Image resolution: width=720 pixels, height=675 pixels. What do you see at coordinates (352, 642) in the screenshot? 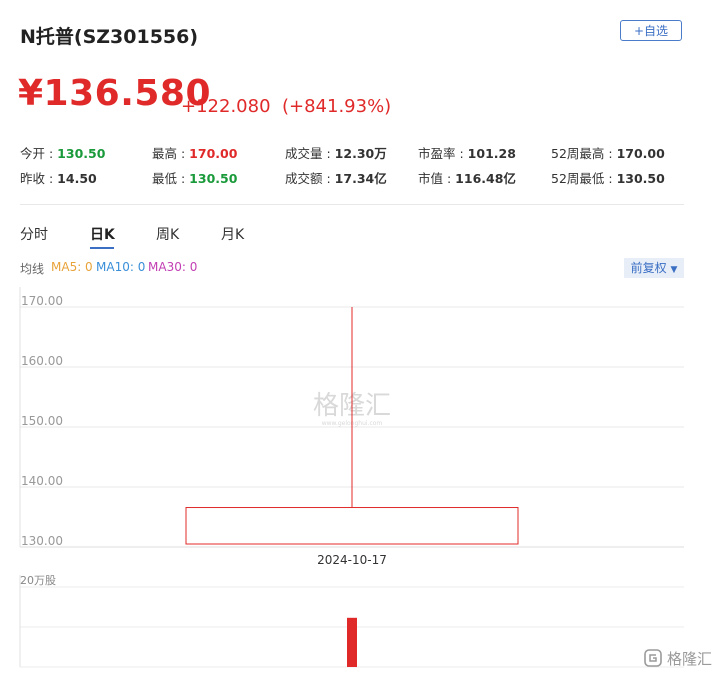
I see `volume-bar` at bounding box center [352, 642].